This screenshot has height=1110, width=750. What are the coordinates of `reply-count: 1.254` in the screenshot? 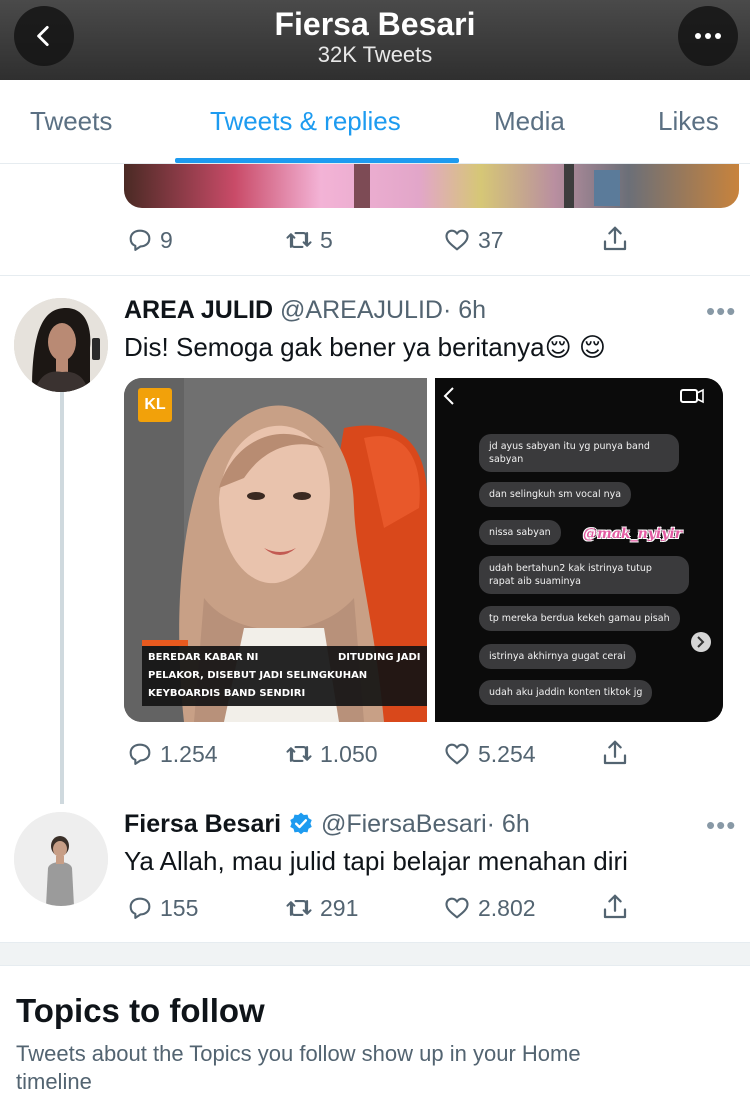 It's located at (189, 753).